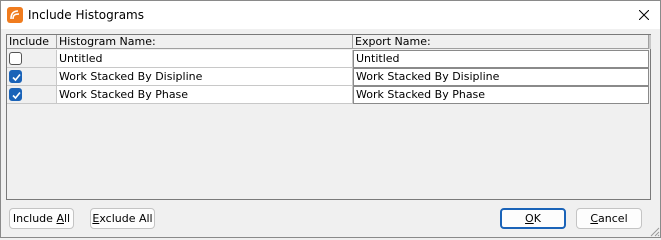 The width and height of the screenshot is (661, 240). What do you see at coordinates (594, 218) in the screenshot?
I see `button-mnemonic: C` at bounding box center [594, 218].